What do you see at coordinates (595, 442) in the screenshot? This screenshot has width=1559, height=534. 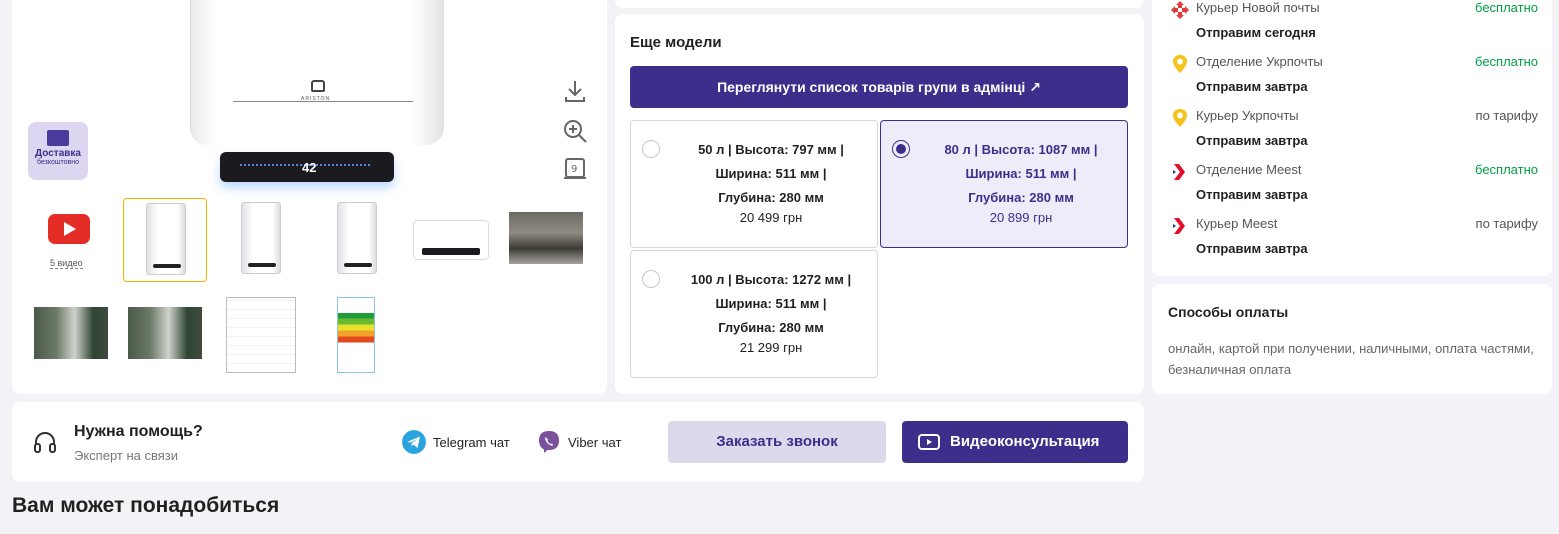 I see `viber-label: Viber чат` at bounding box center [595, 442].